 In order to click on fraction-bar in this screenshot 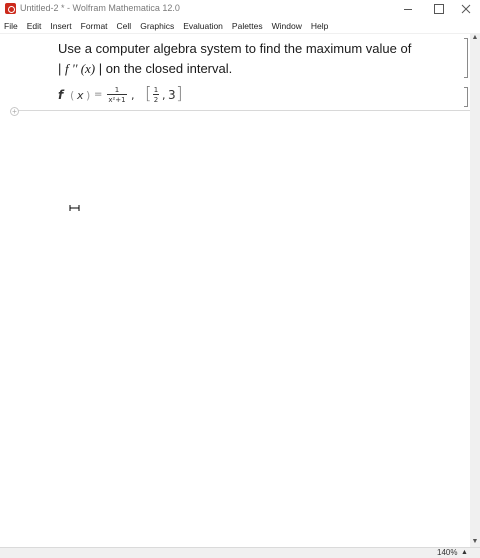, I will do `click(117, 94)`.